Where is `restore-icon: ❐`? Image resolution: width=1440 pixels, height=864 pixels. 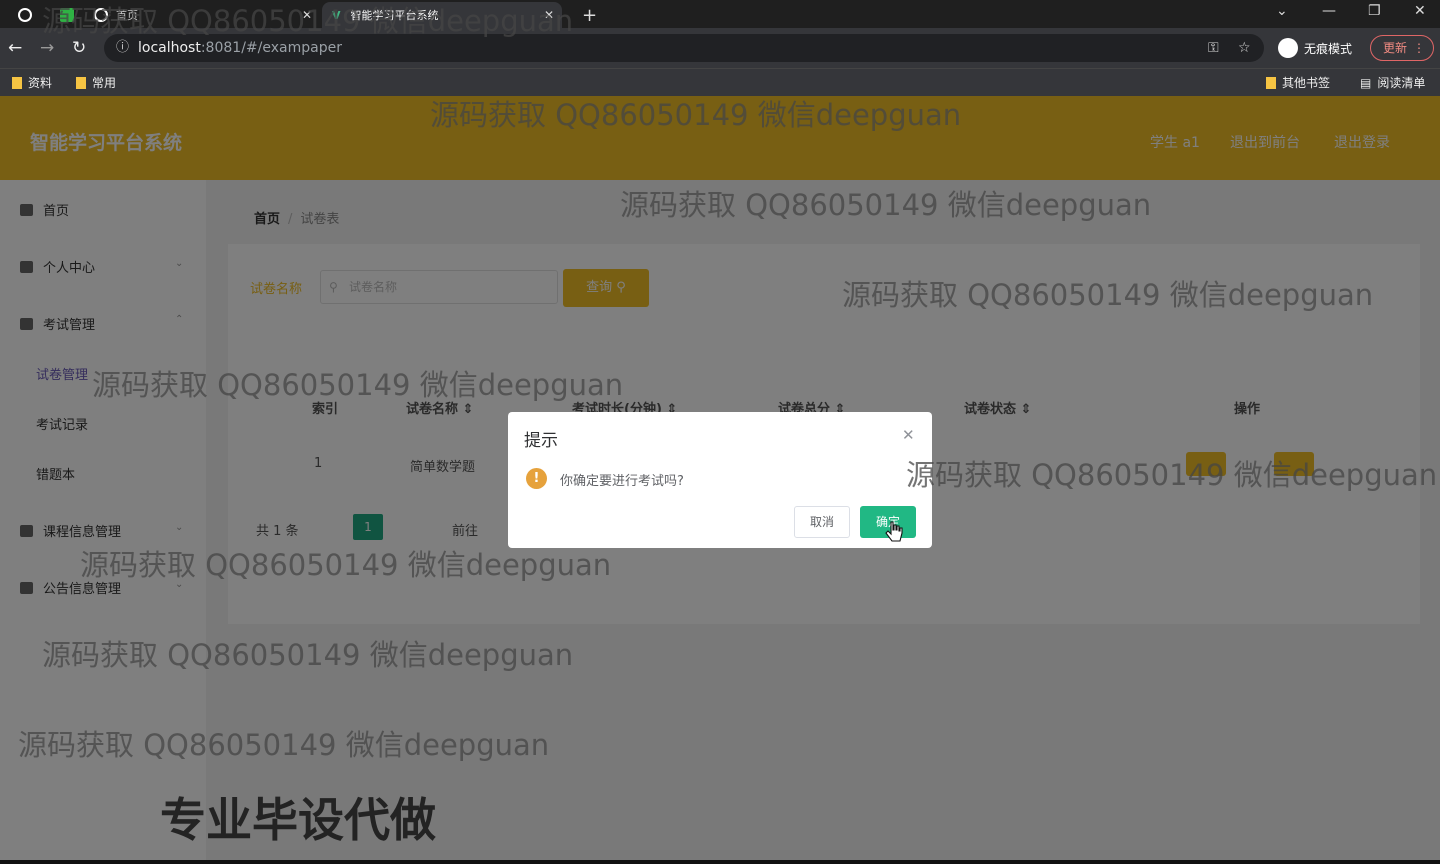
restore-icon: ❐ is located at coordinates (1374, 11).